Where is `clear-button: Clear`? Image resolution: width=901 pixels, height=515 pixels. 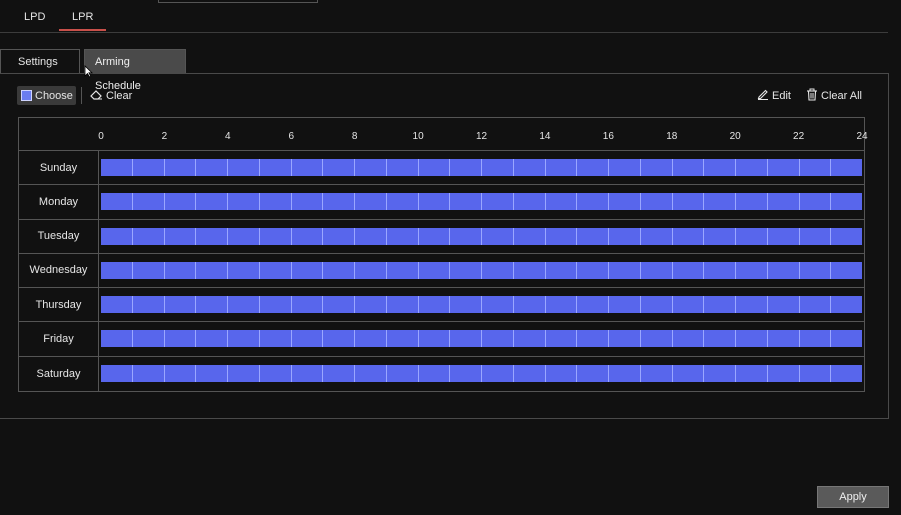
clear-button: Clear is located at coordinates (111, 95).